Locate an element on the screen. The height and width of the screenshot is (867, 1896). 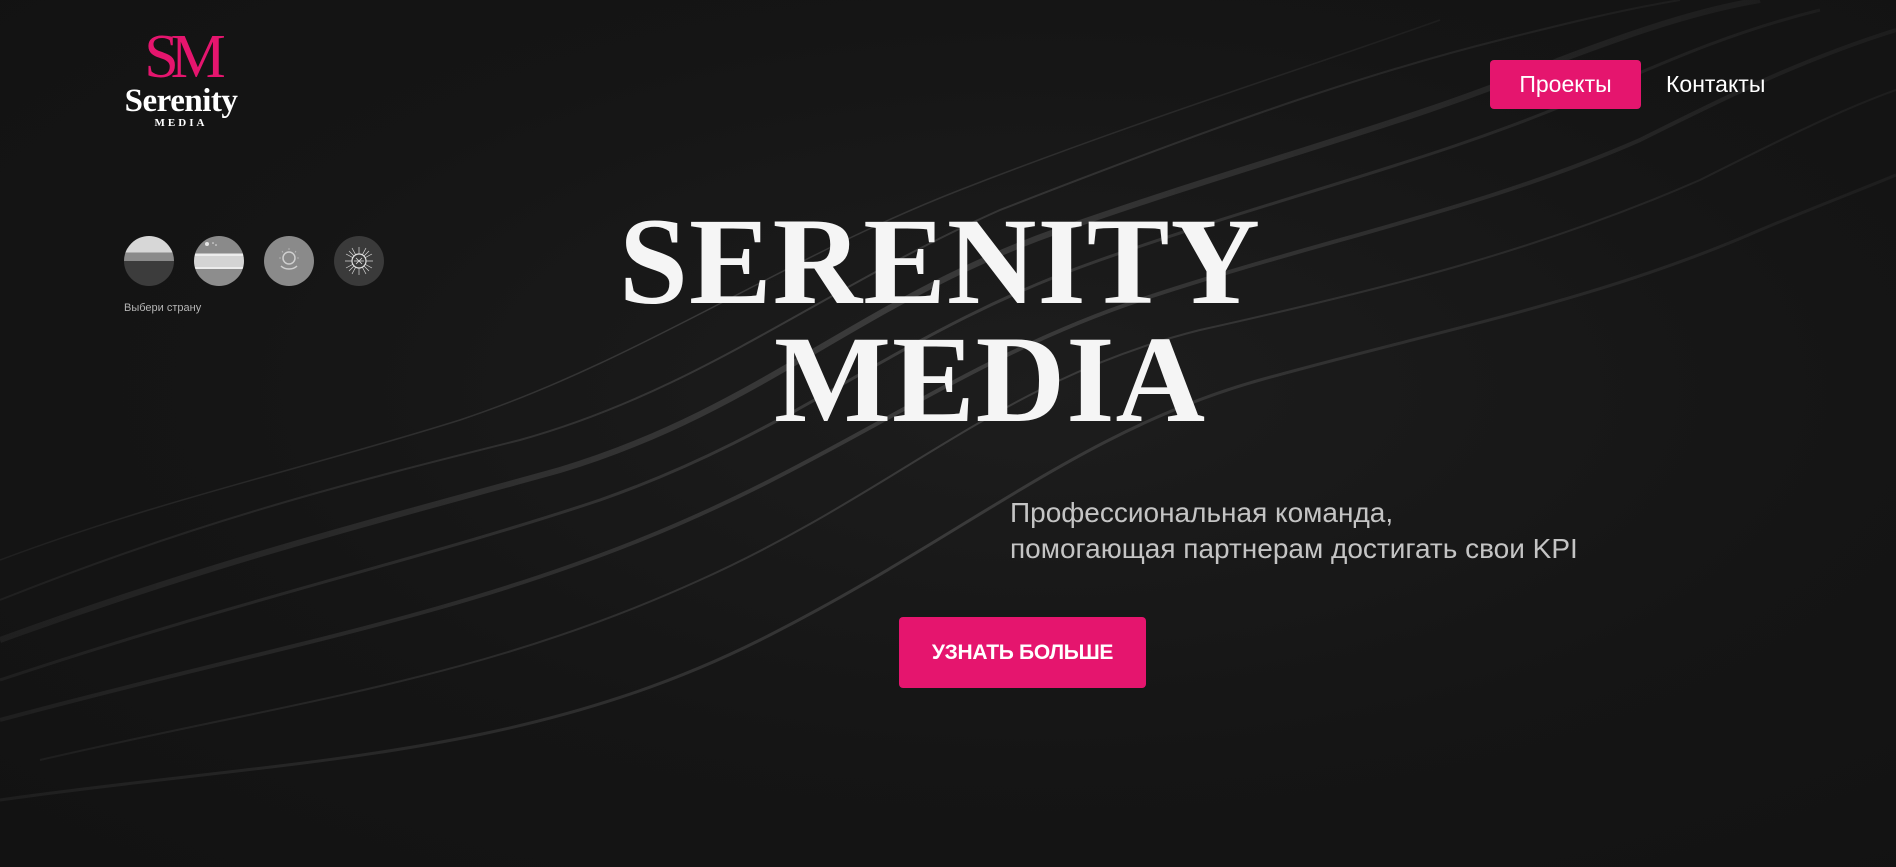
main-nav: Проекты Контакты is located at coordinates (1627, 84).